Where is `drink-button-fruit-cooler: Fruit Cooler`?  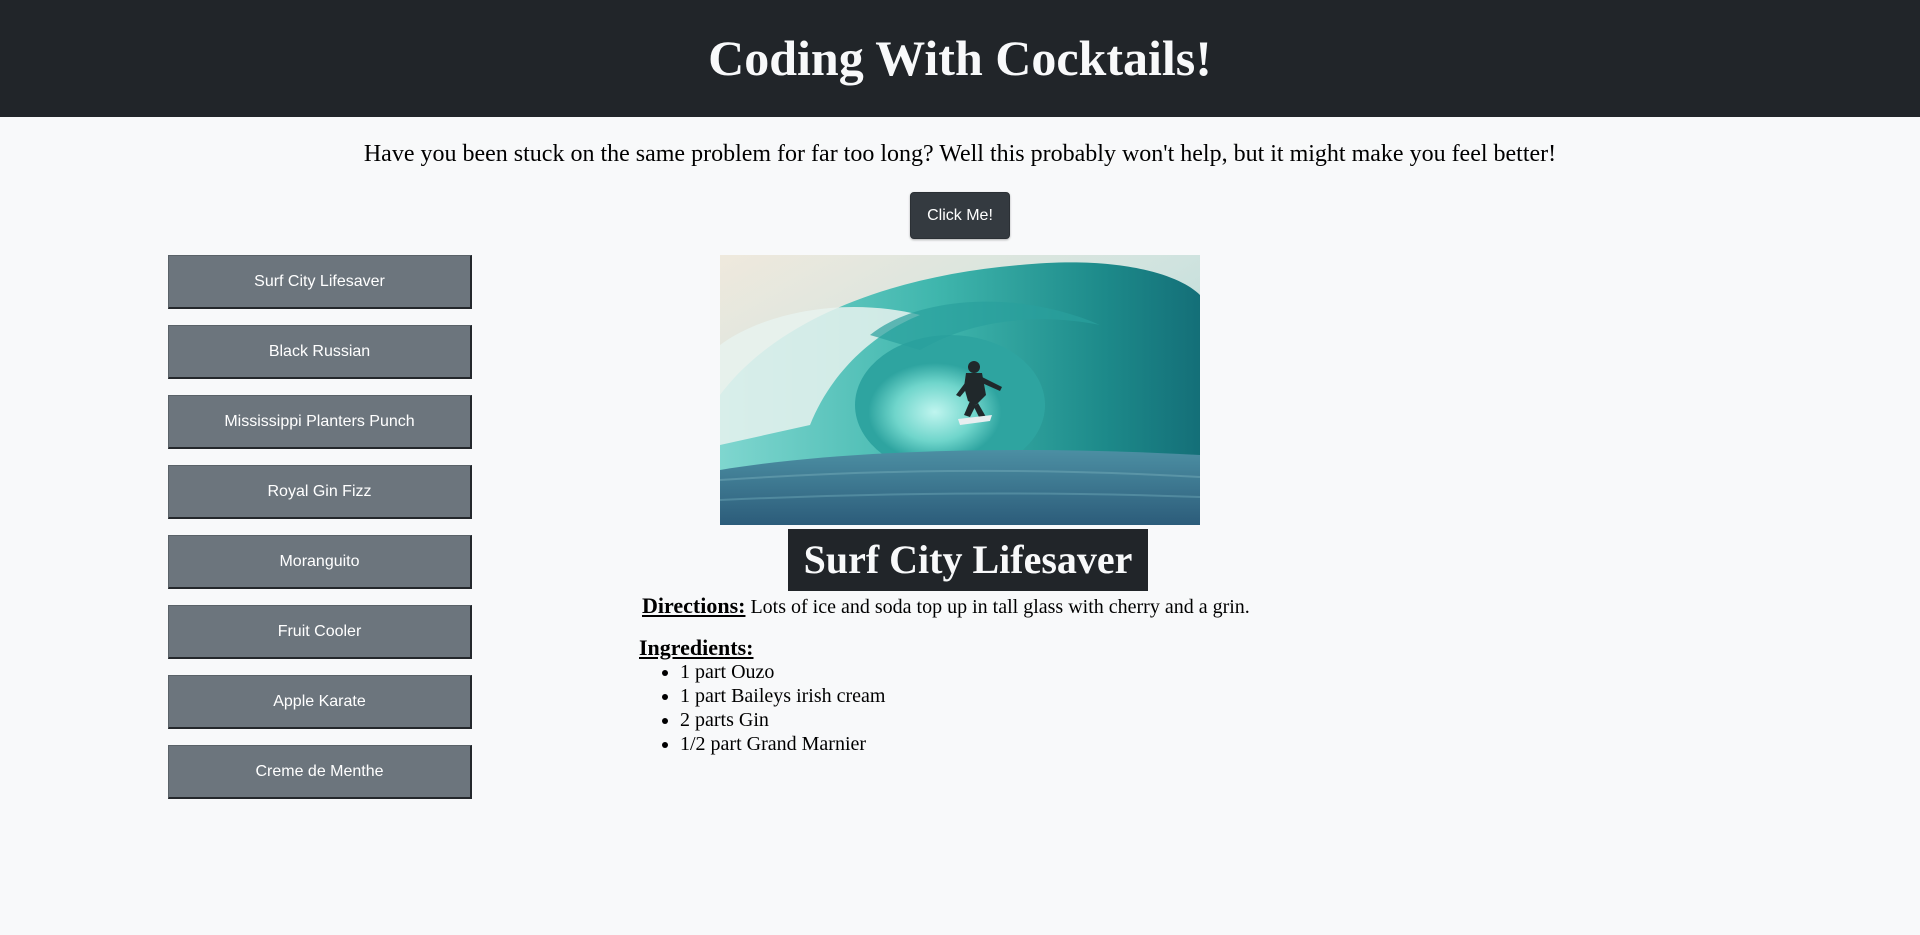
drink-button-fruit-cooler: Fruit Cooler is located at coordinates (320, 632).